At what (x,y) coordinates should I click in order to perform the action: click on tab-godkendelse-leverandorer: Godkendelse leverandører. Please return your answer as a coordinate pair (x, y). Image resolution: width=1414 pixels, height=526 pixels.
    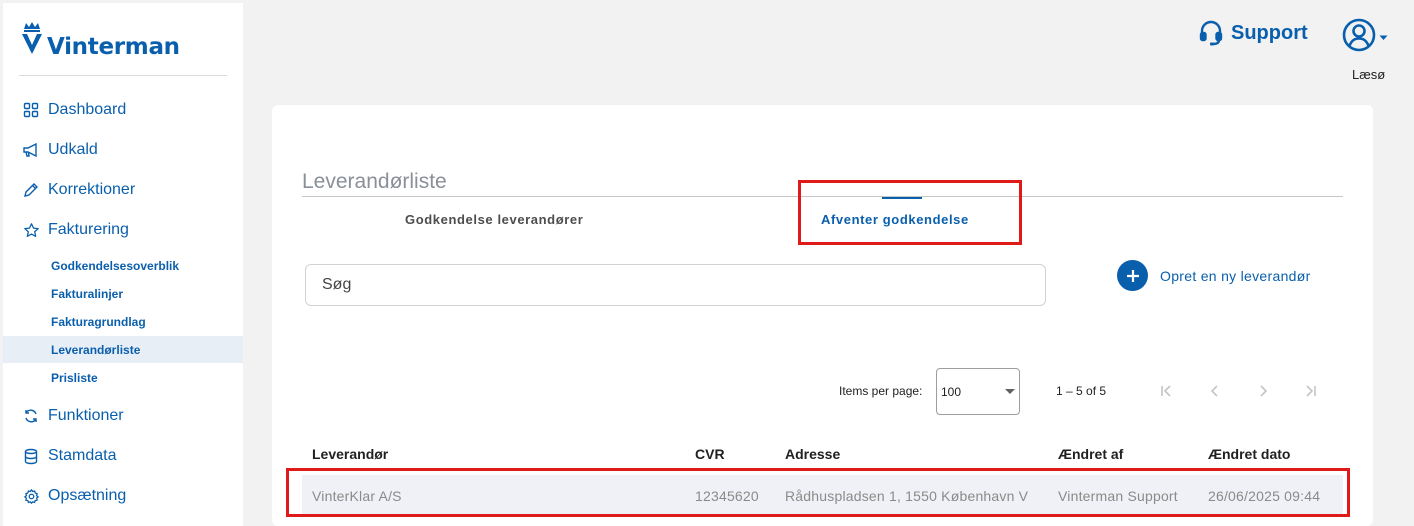
    Looking at the image, I should click on (494, 219).